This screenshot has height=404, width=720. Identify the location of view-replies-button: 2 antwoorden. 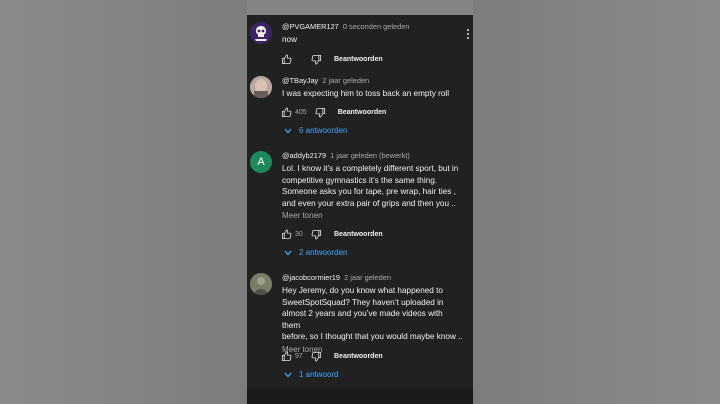
(315, 252).